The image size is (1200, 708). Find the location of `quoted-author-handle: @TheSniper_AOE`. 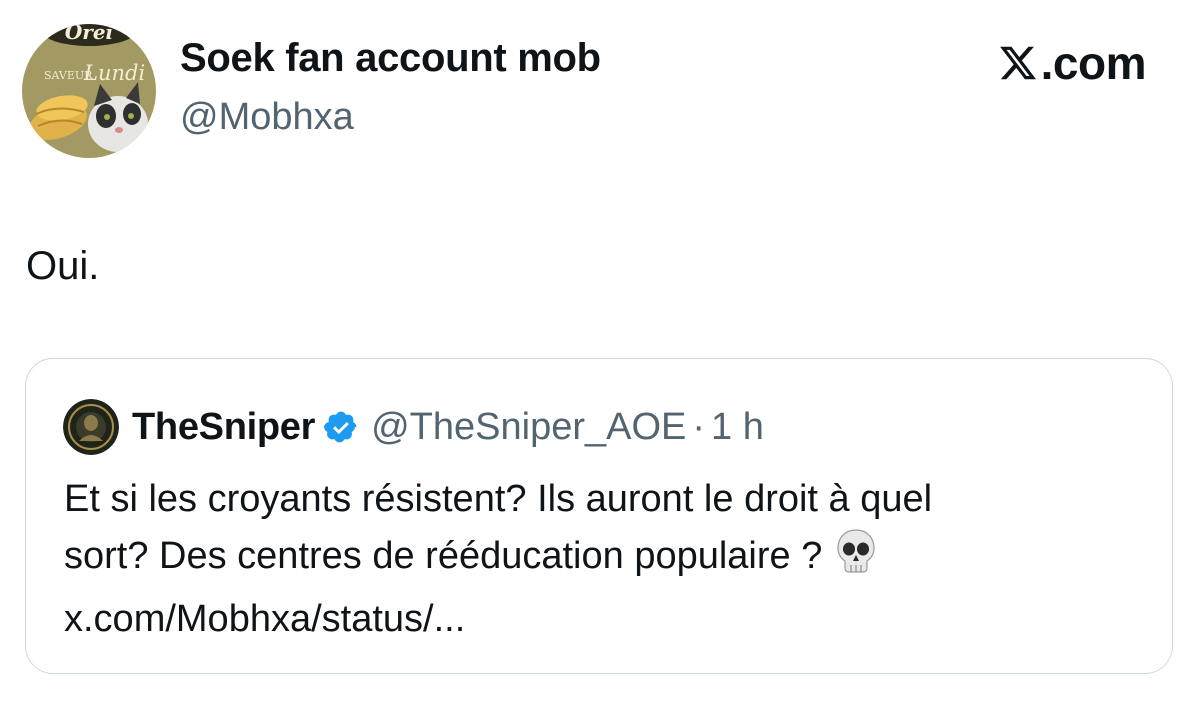

quoted-author-handle: @TheSniper_AOE is located at coordinates (528, 427).